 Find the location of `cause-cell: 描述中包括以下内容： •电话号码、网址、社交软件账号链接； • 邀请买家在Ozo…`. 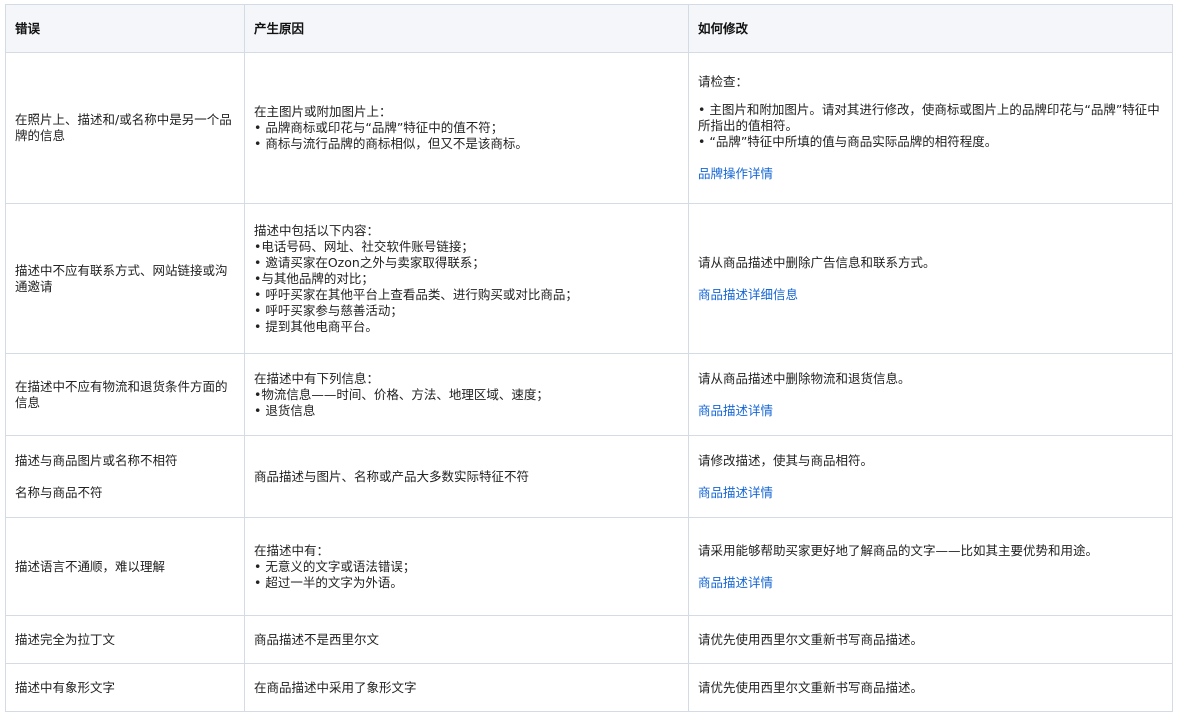

cause-cell: 描述中包括以下内容： •电话号码、网址、社交软件账号链接； • 邀请买家在Ozo… is located at coordinates (466, 278).